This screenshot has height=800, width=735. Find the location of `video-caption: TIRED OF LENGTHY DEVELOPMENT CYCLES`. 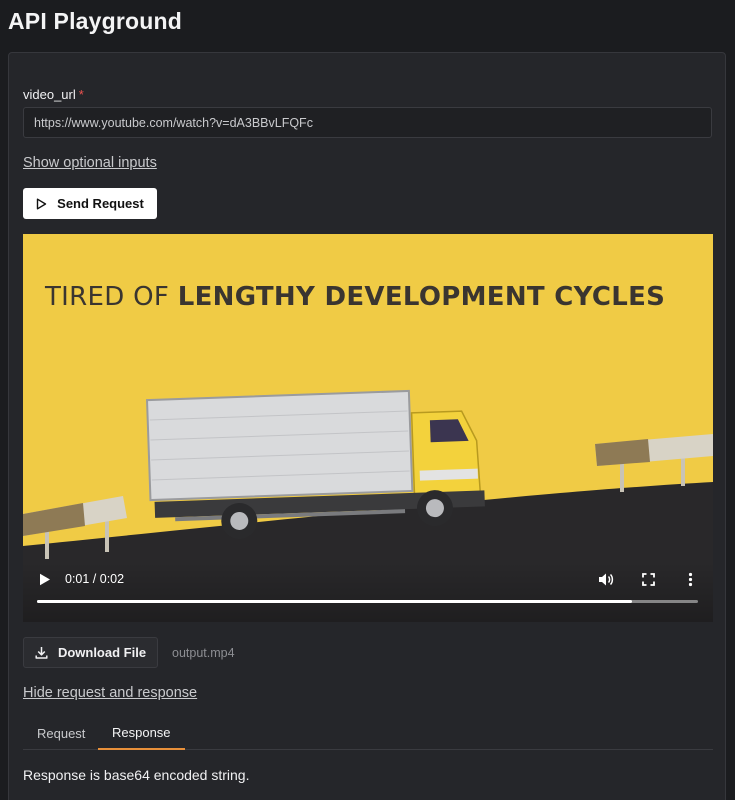

video-caption: TIRED OF LENGTHY DEVELOPMENT CYCLES is located at coordinates (355, 297).